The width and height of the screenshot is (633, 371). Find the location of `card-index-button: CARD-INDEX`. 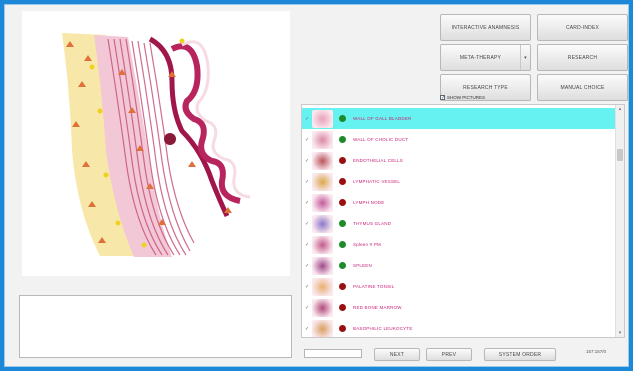

card-index-button: CARD-INDEX is located at coordinates (582, 27).